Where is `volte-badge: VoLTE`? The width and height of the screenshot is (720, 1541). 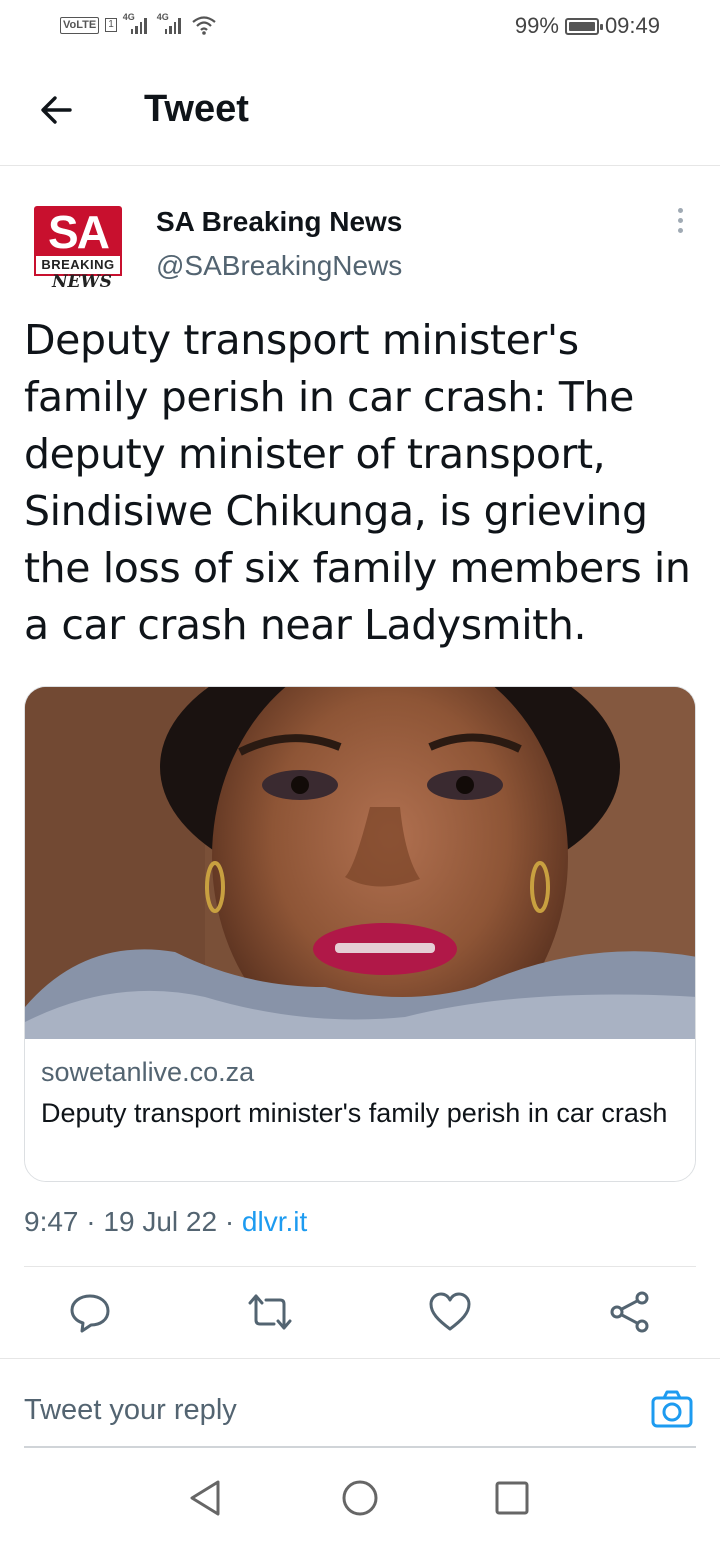
volte-badge: VoLTE is located at coordinates (80, 25).